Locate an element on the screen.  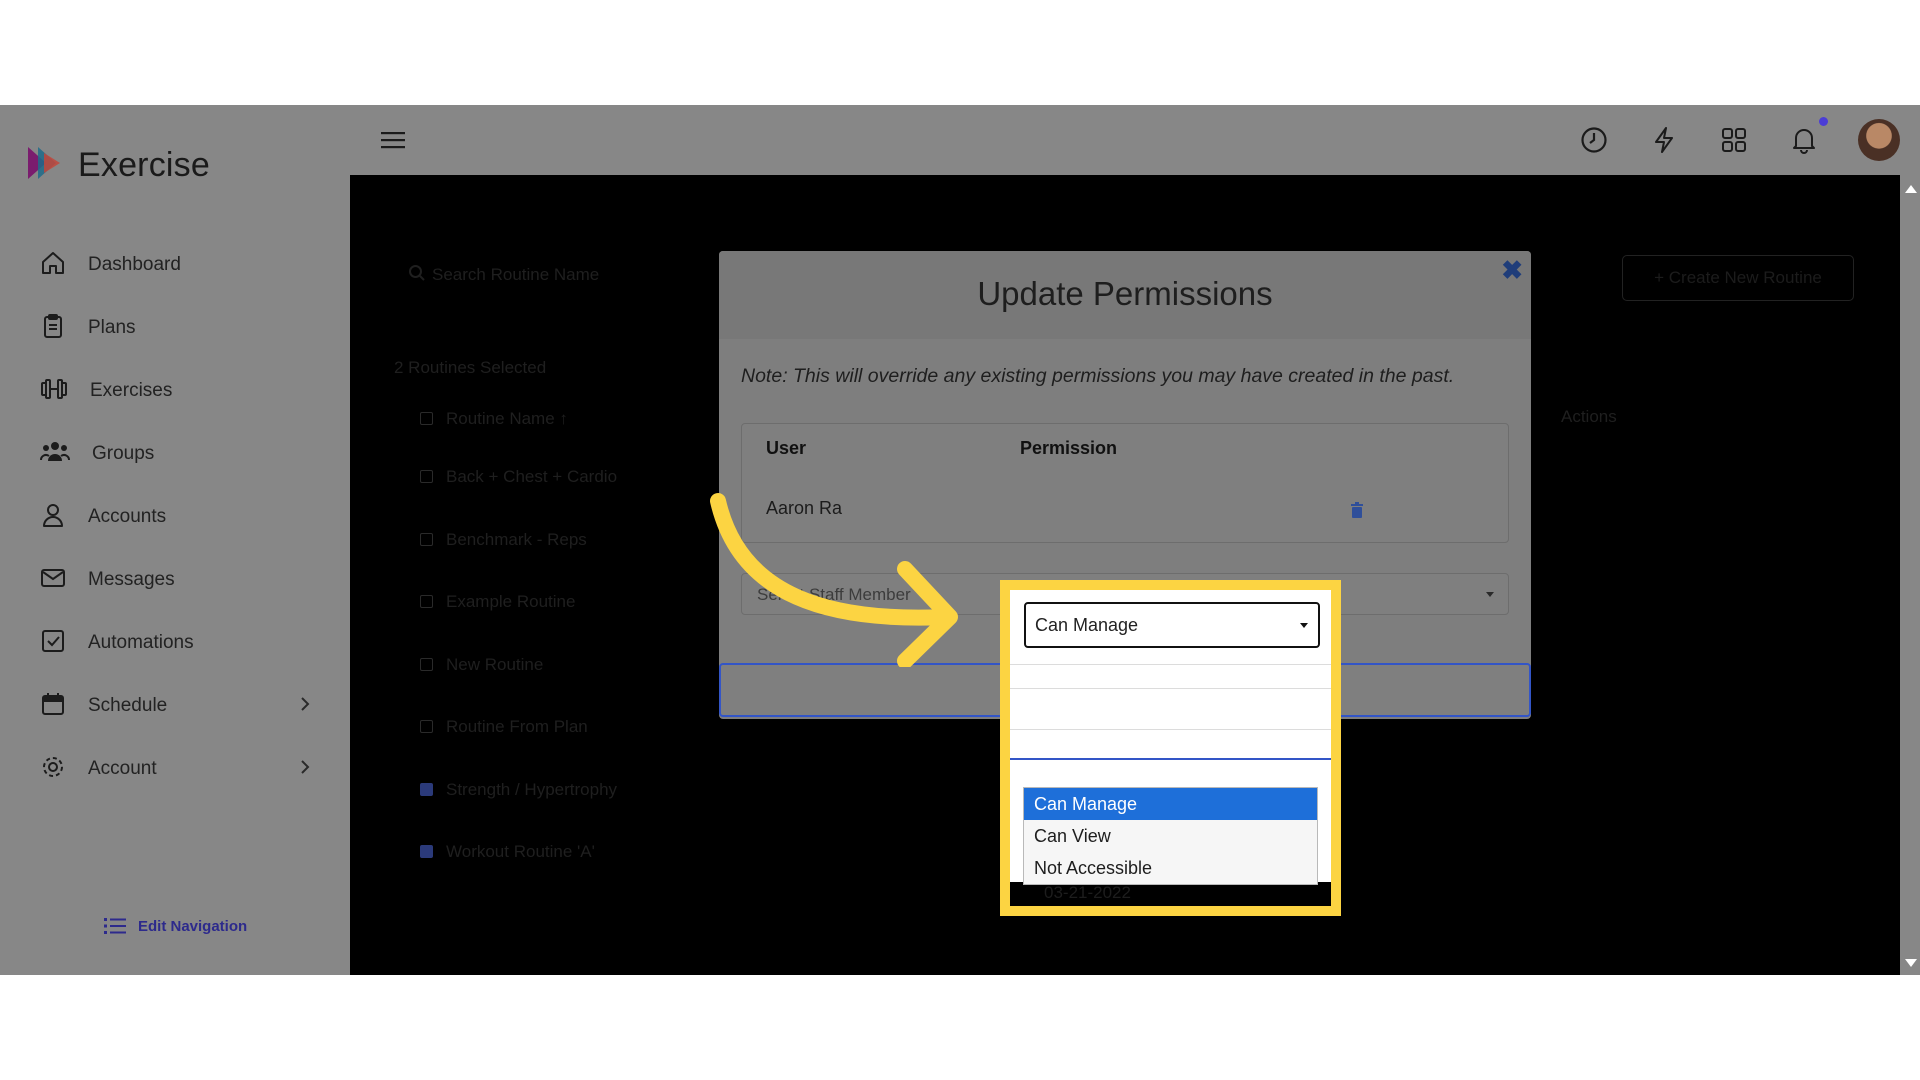
brand: Exercise is located at coordinates (117, 165).